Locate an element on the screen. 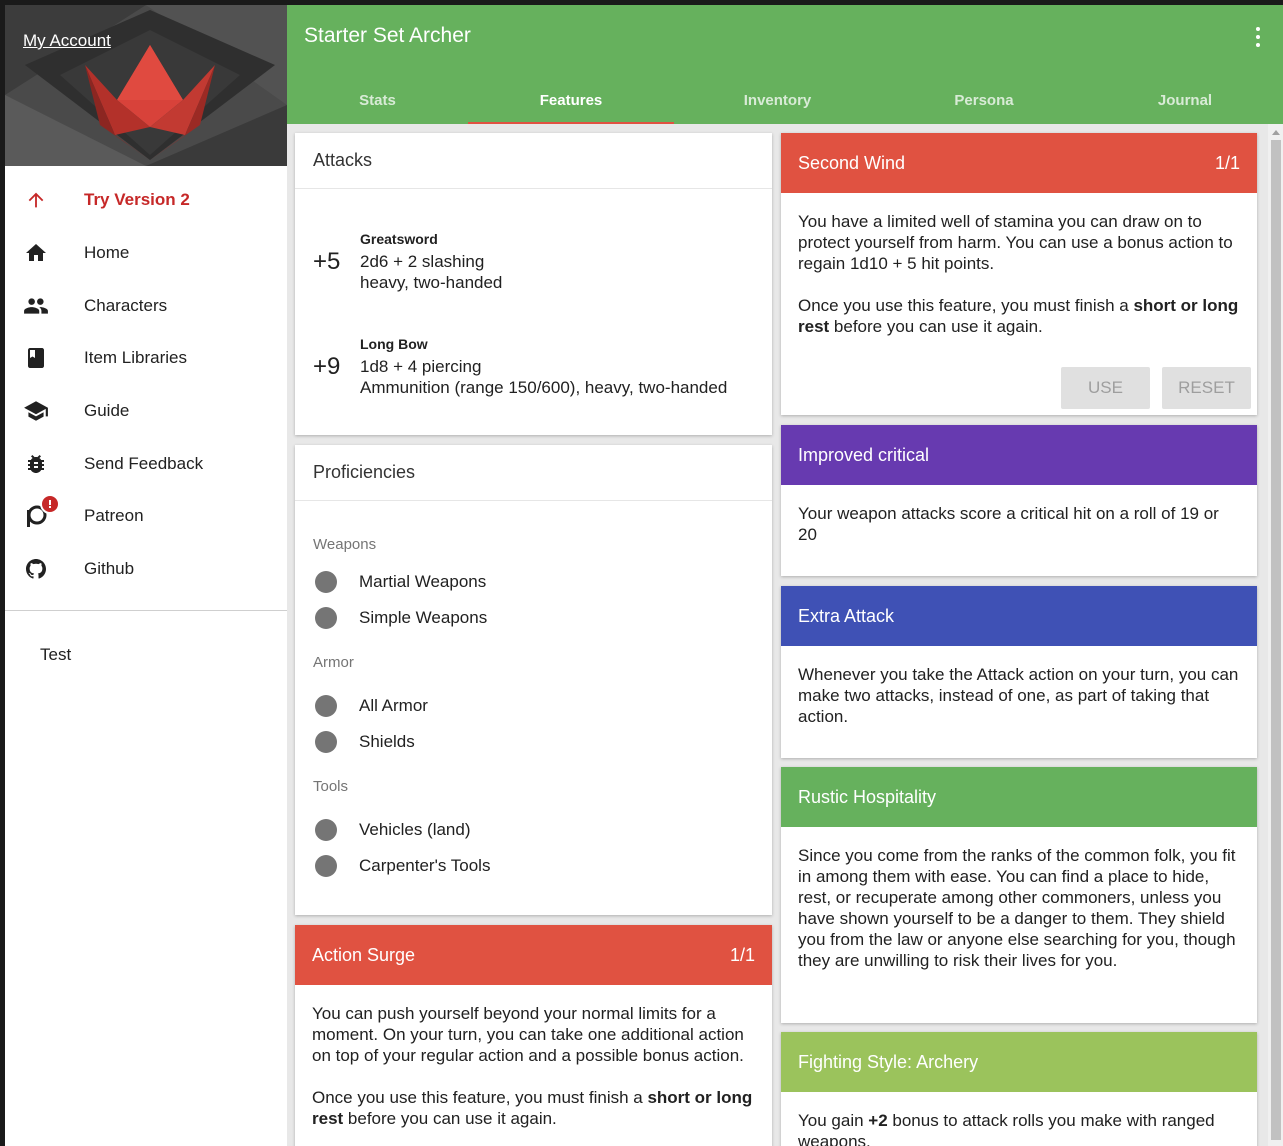 This screenshot has height=1146, width=1283. reset-button: RESET is located at coordinates (1206, 388).